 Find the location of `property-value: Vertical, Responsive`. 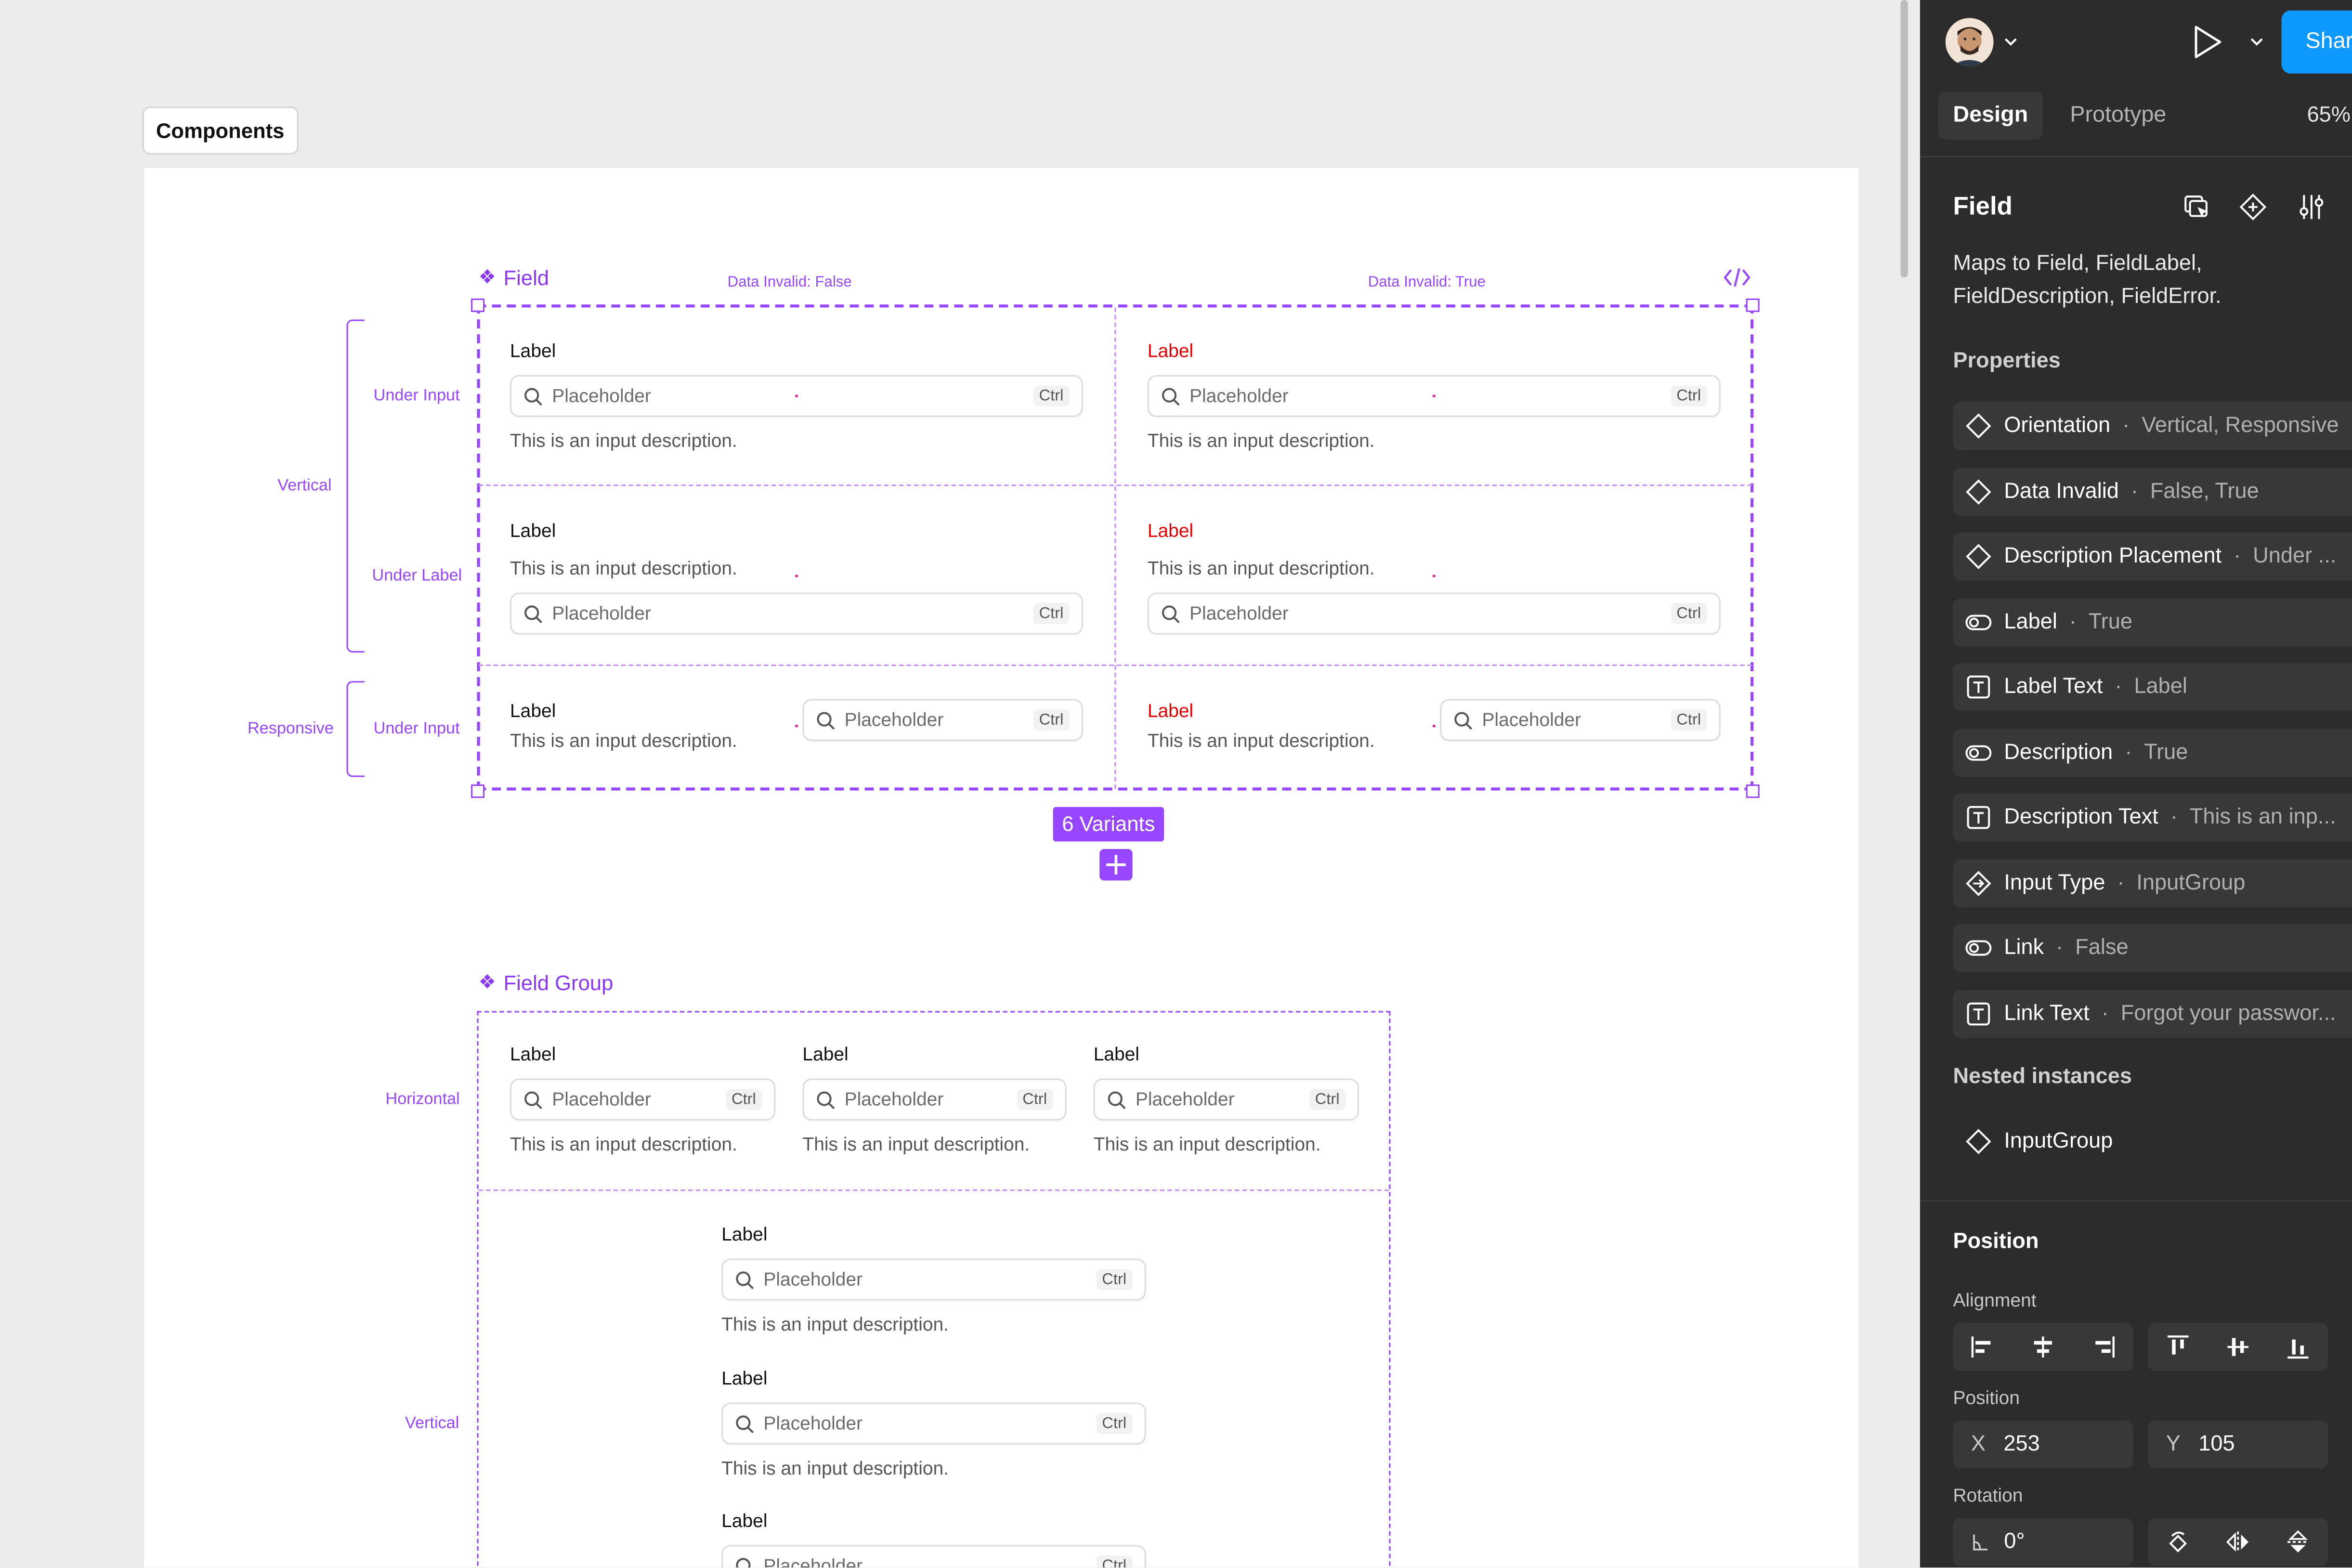

property-value: Vertical, Responsive is located at coordinates (2240, 426).